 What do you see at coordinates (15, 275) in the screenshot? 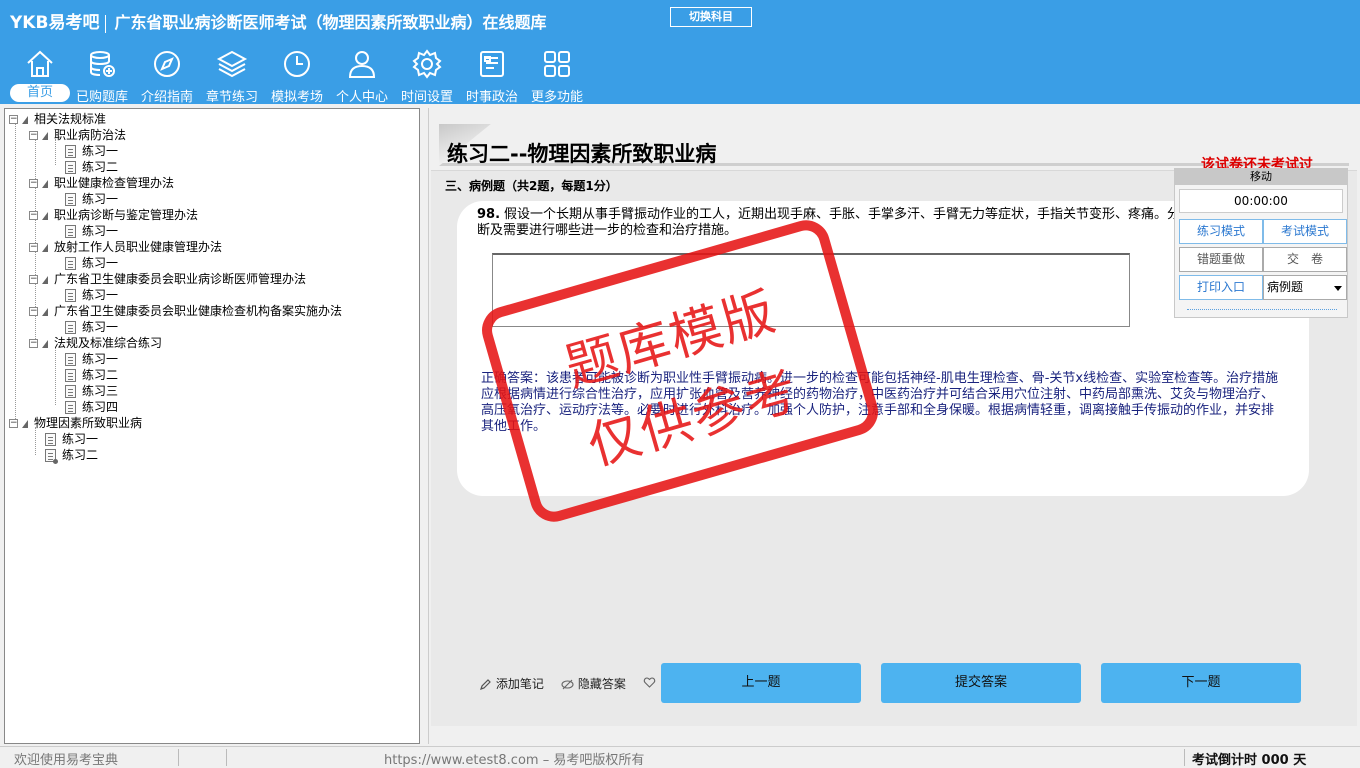
I see `tree-connector` at bounding box center [15, 275].